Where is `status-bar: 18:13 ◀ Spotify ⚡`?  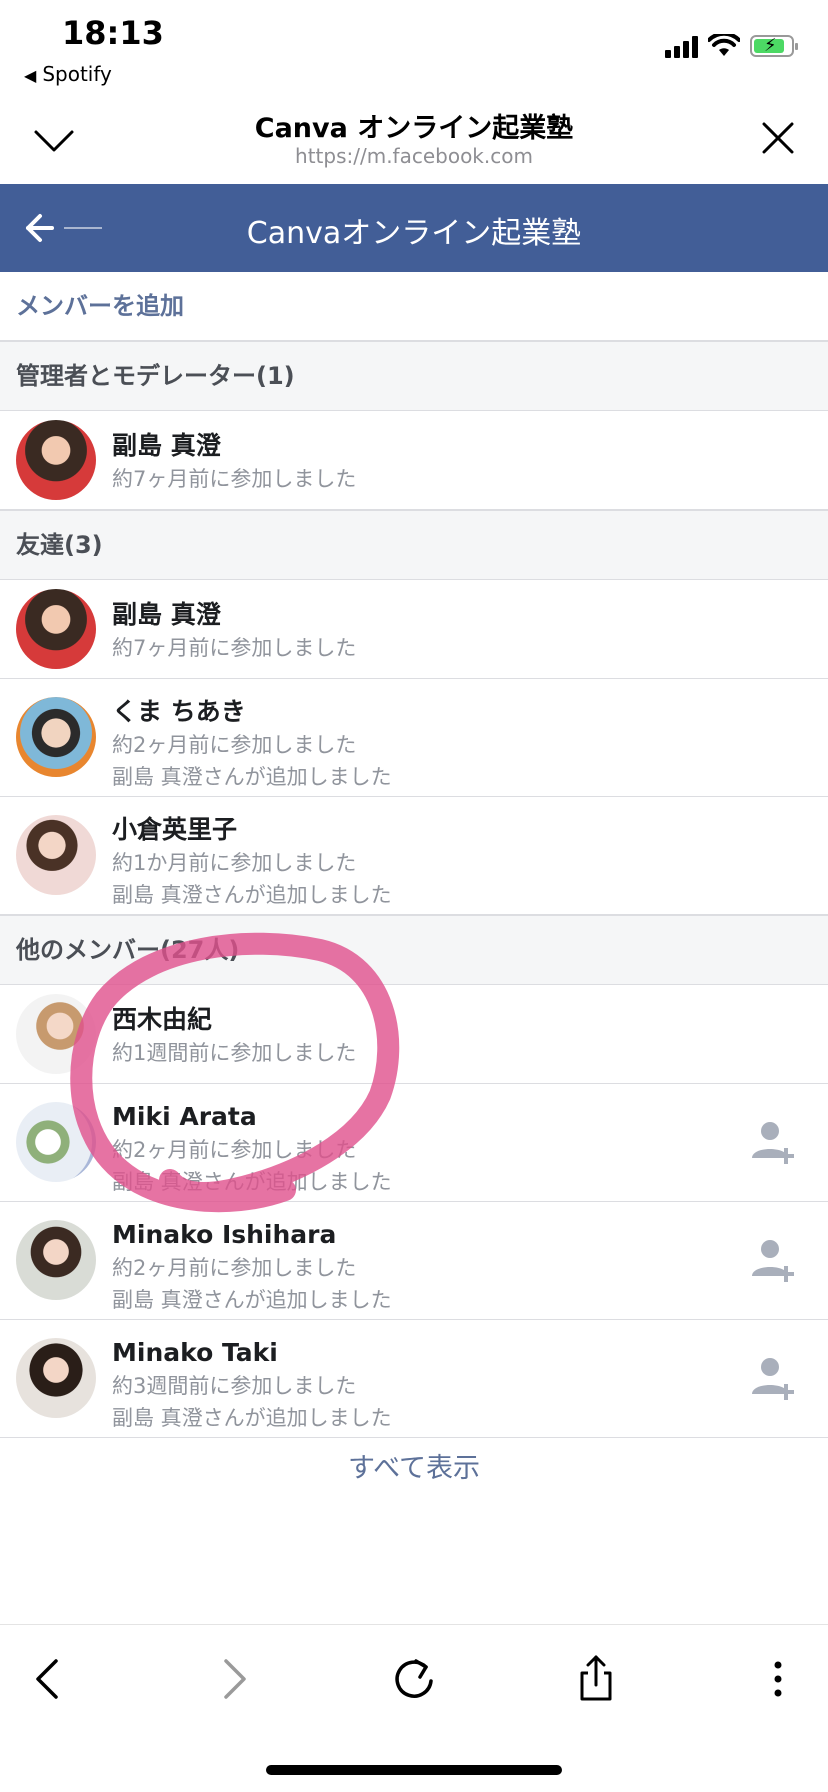 status-bar: 18:13 ◀ Spotify ⚡ is located at coordinates (414, 48).